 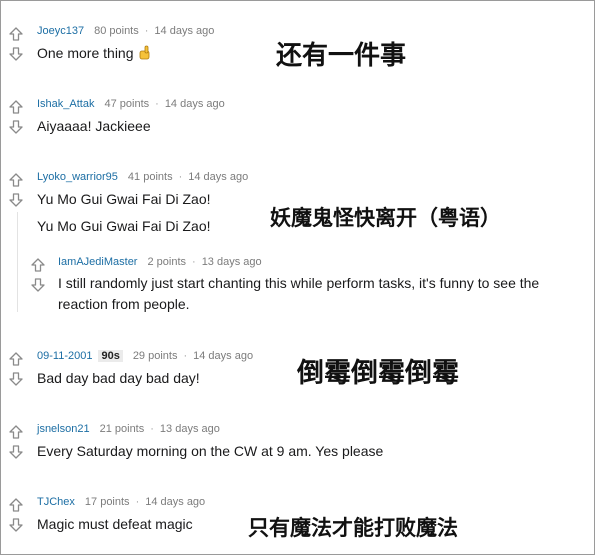 I want to click on reply-meta: IamAJediMaster 2 points · 13 days ago, so click(x=160, y=262).